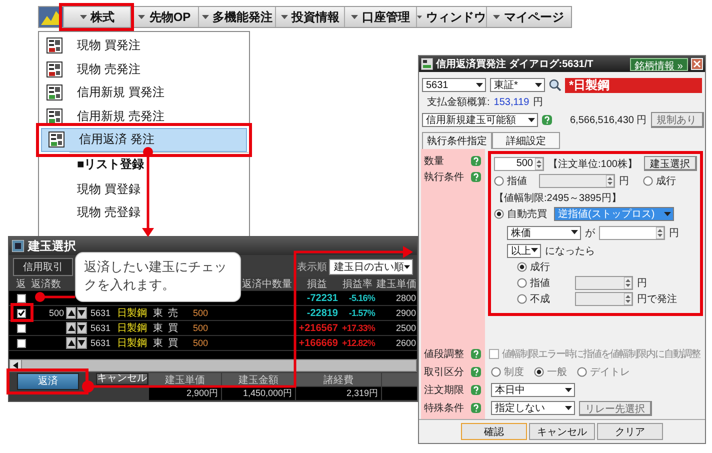 Image resolution: width=712 pixels, height=453 pixels. What do you see at coordinates (533, 408) in the screenshot?
I see `dropdown: 指定しない` at bounding box center [533, 408].